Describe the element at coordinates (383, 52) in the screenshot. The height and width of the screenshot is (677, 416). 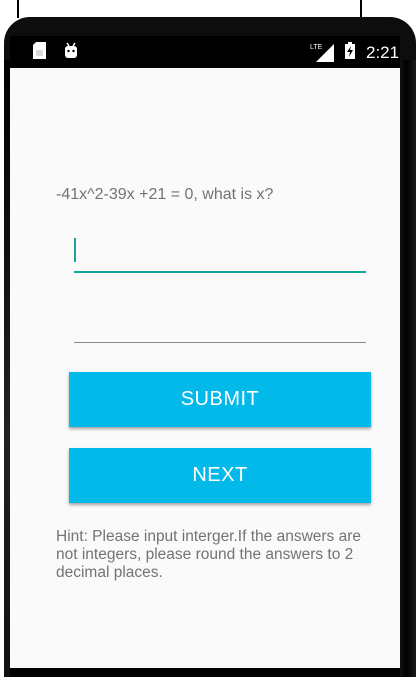
I see `clock-time: 2:21` at that location.